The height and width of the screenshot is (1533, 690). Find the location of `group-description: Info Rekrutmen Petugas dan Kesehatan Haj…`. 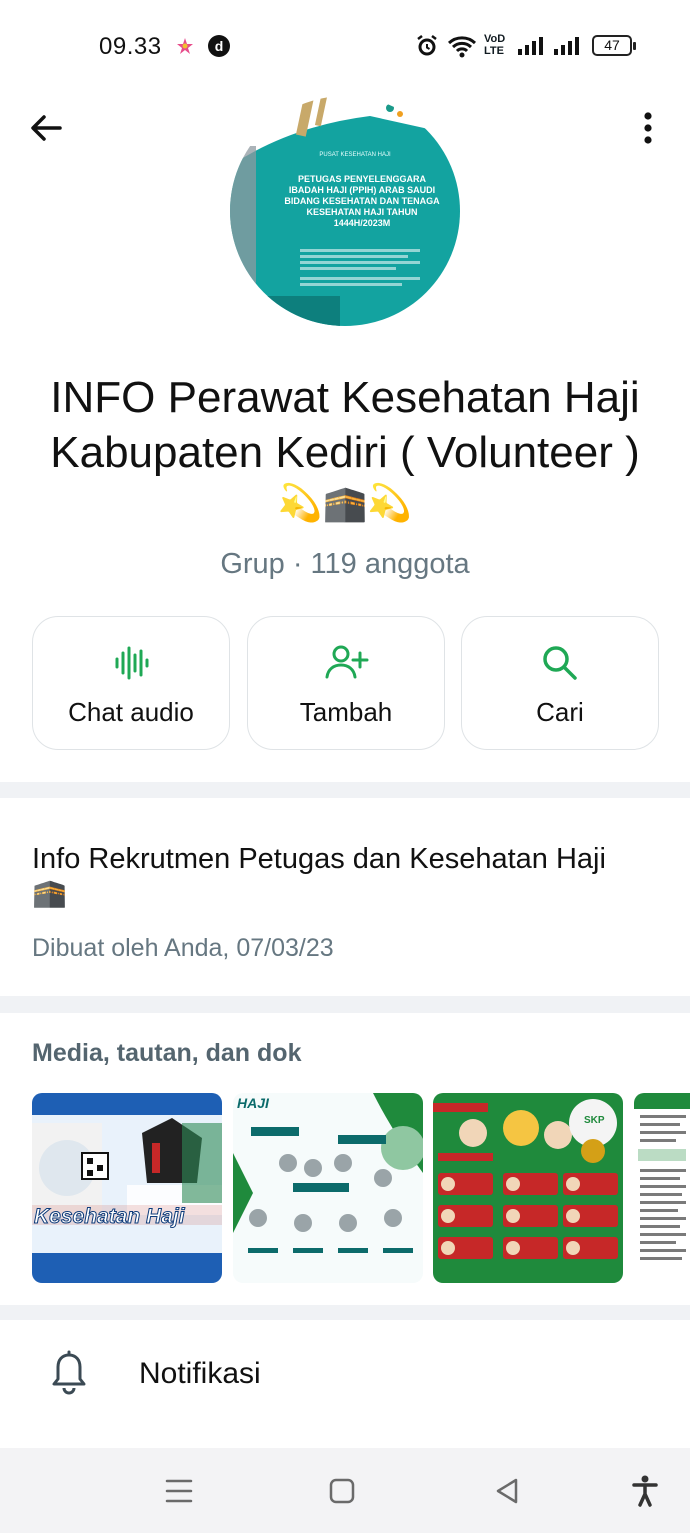

group-description: Info Rekrutmen Petugas dan Kesehatan Haj… is located at coordinates (345, 897).